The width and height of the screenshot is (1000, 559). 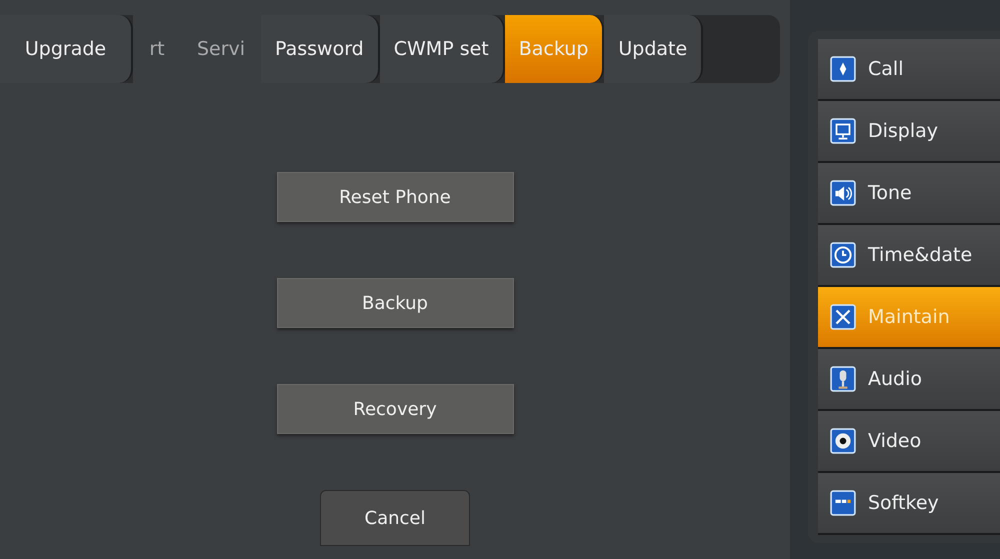 I want to click on action-button: Recovery, so click(x=395, y=409).